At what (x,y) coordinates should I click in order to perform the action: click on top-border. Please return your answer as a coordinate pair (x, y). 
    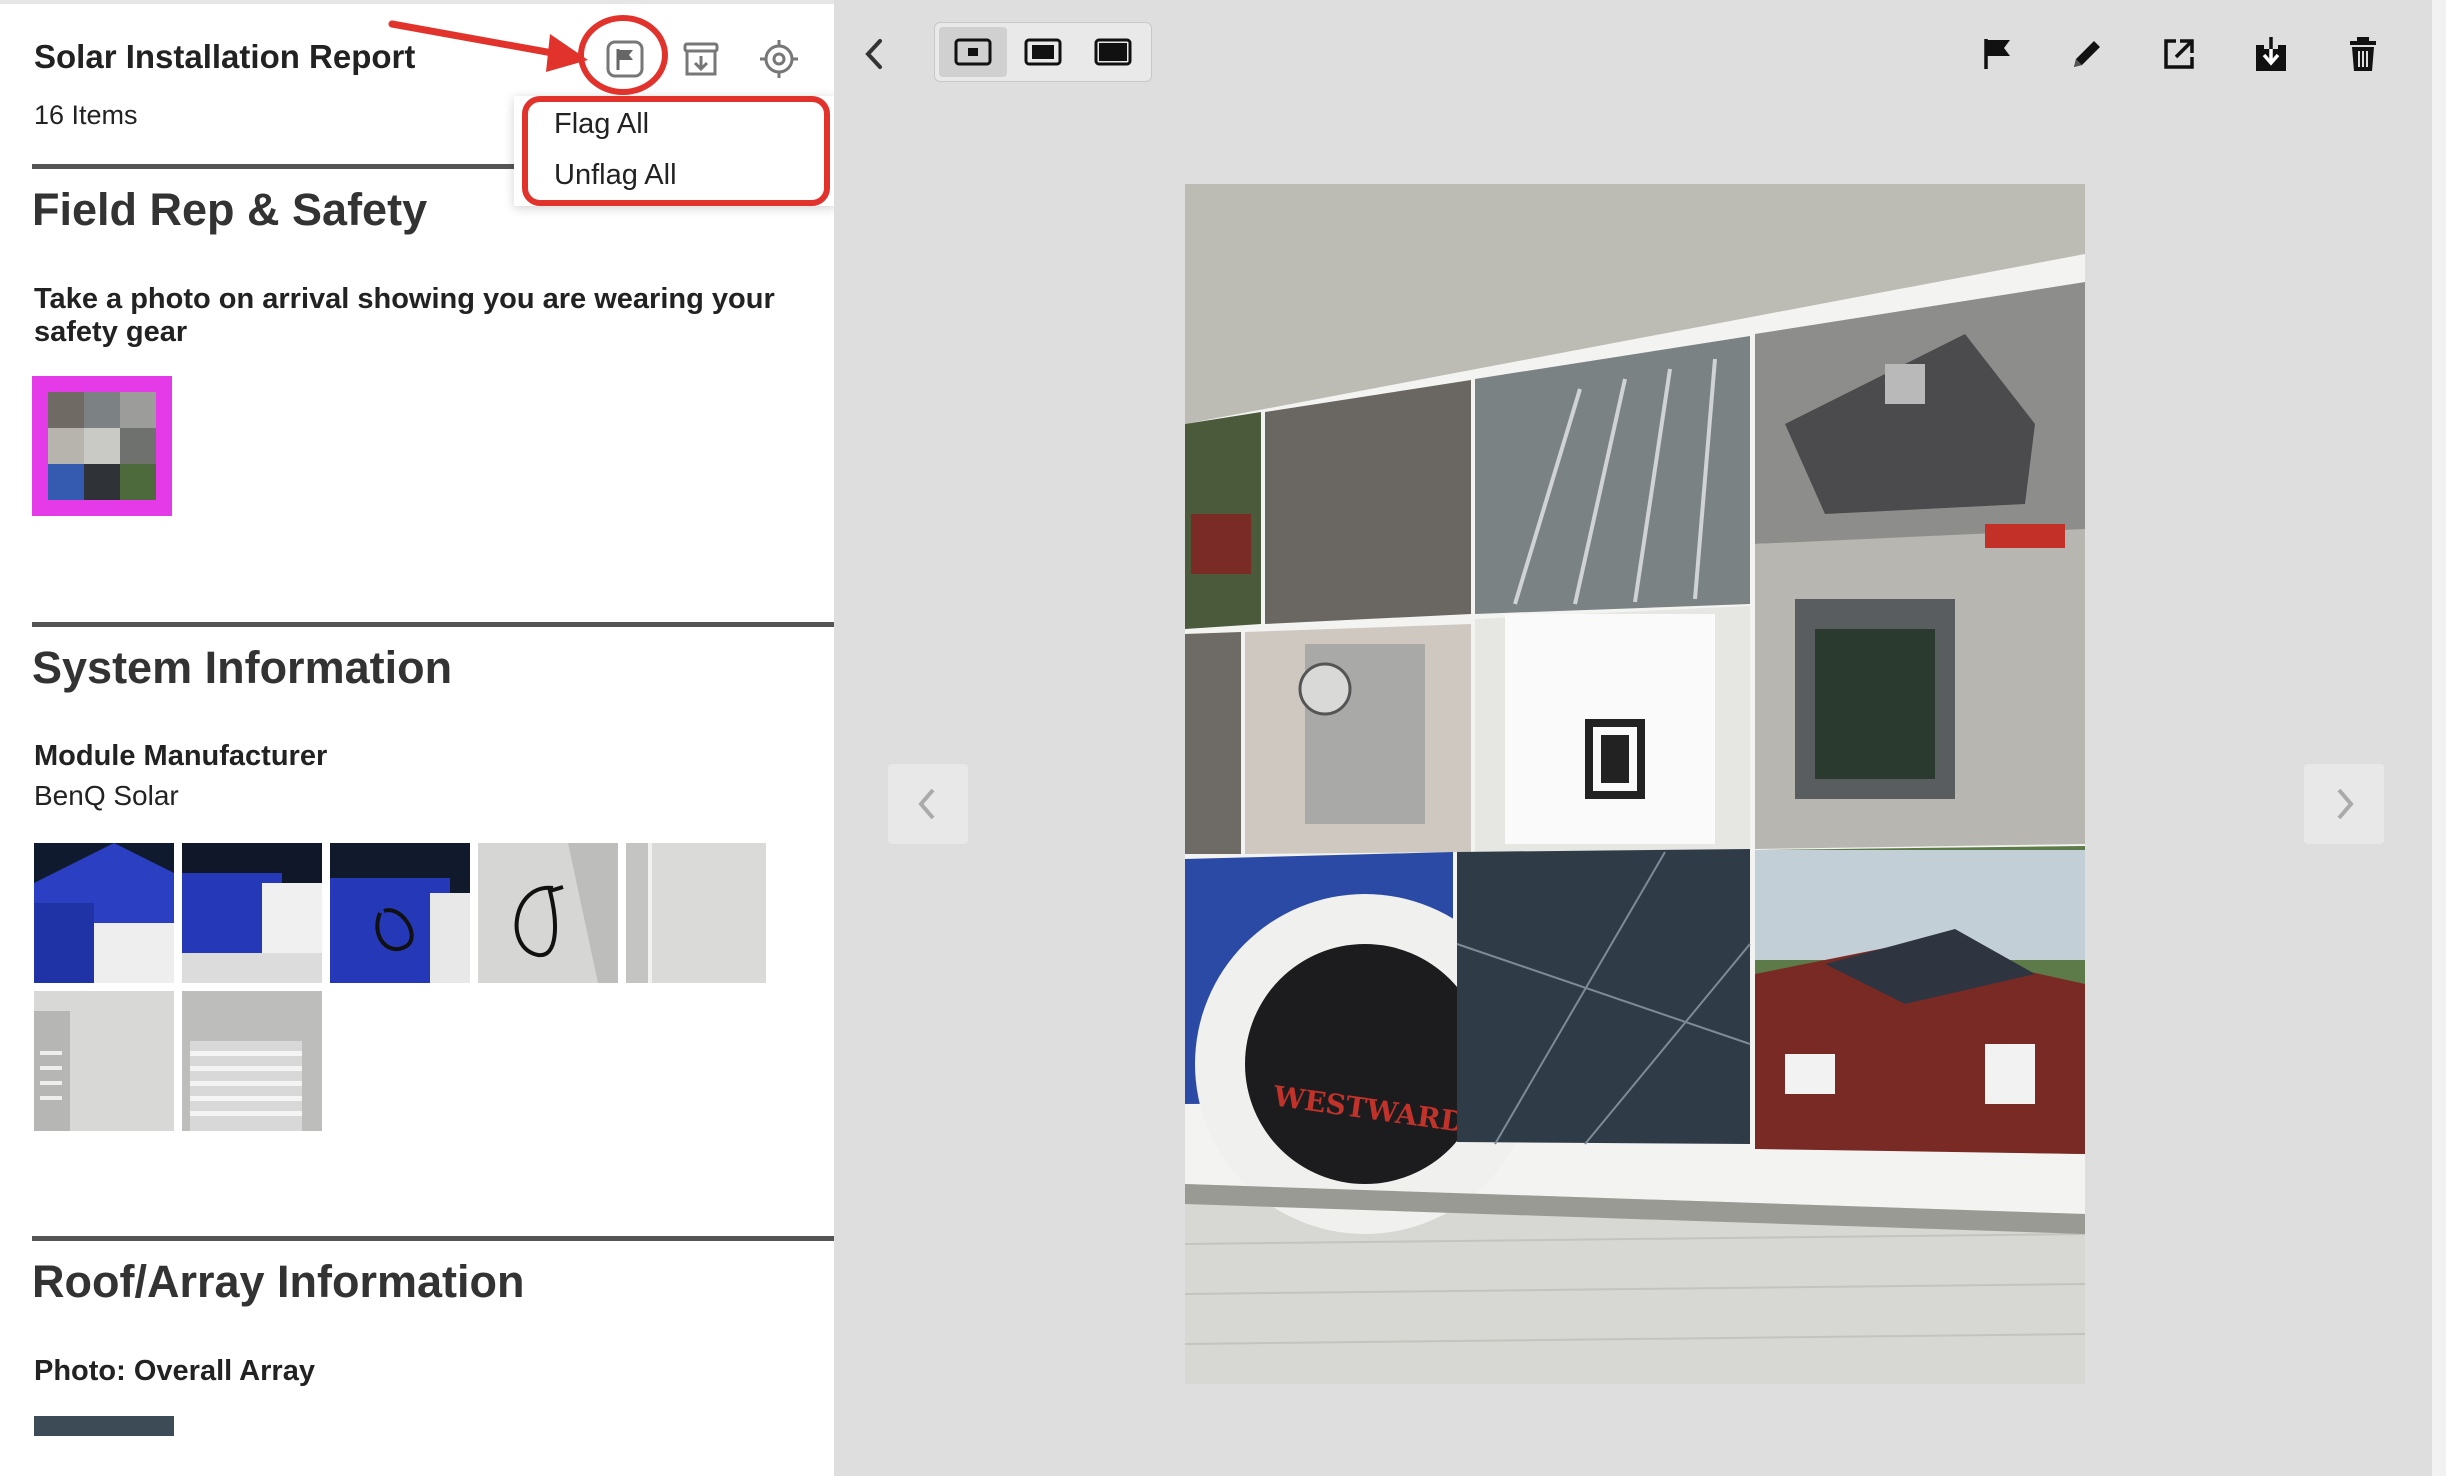
    Looking at the image, I should click on (417, 2).